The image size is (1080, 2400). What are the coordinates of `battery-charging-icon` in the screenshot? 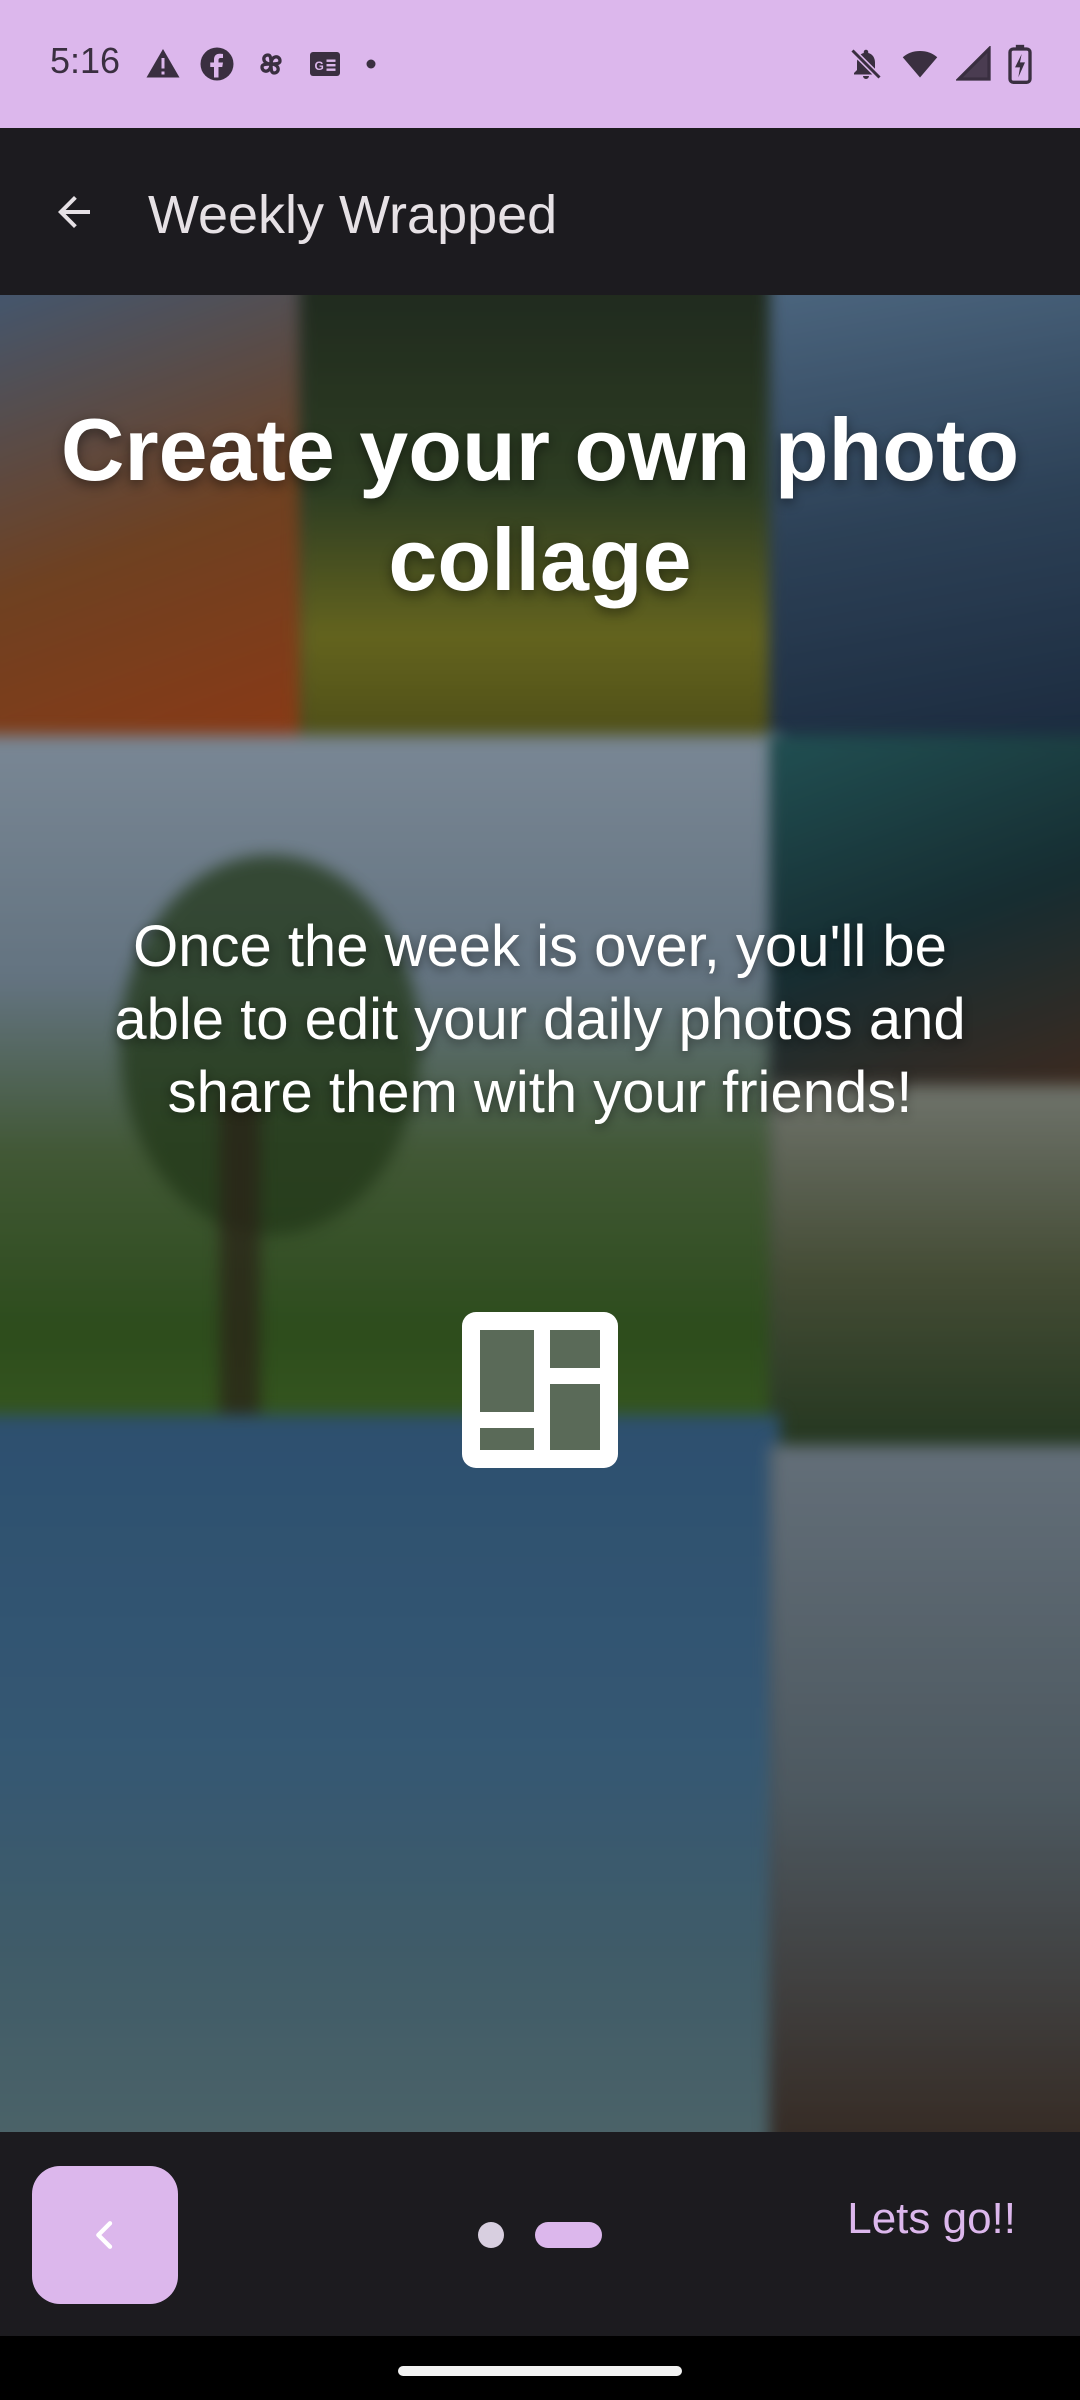 It's located at (1020, 64).